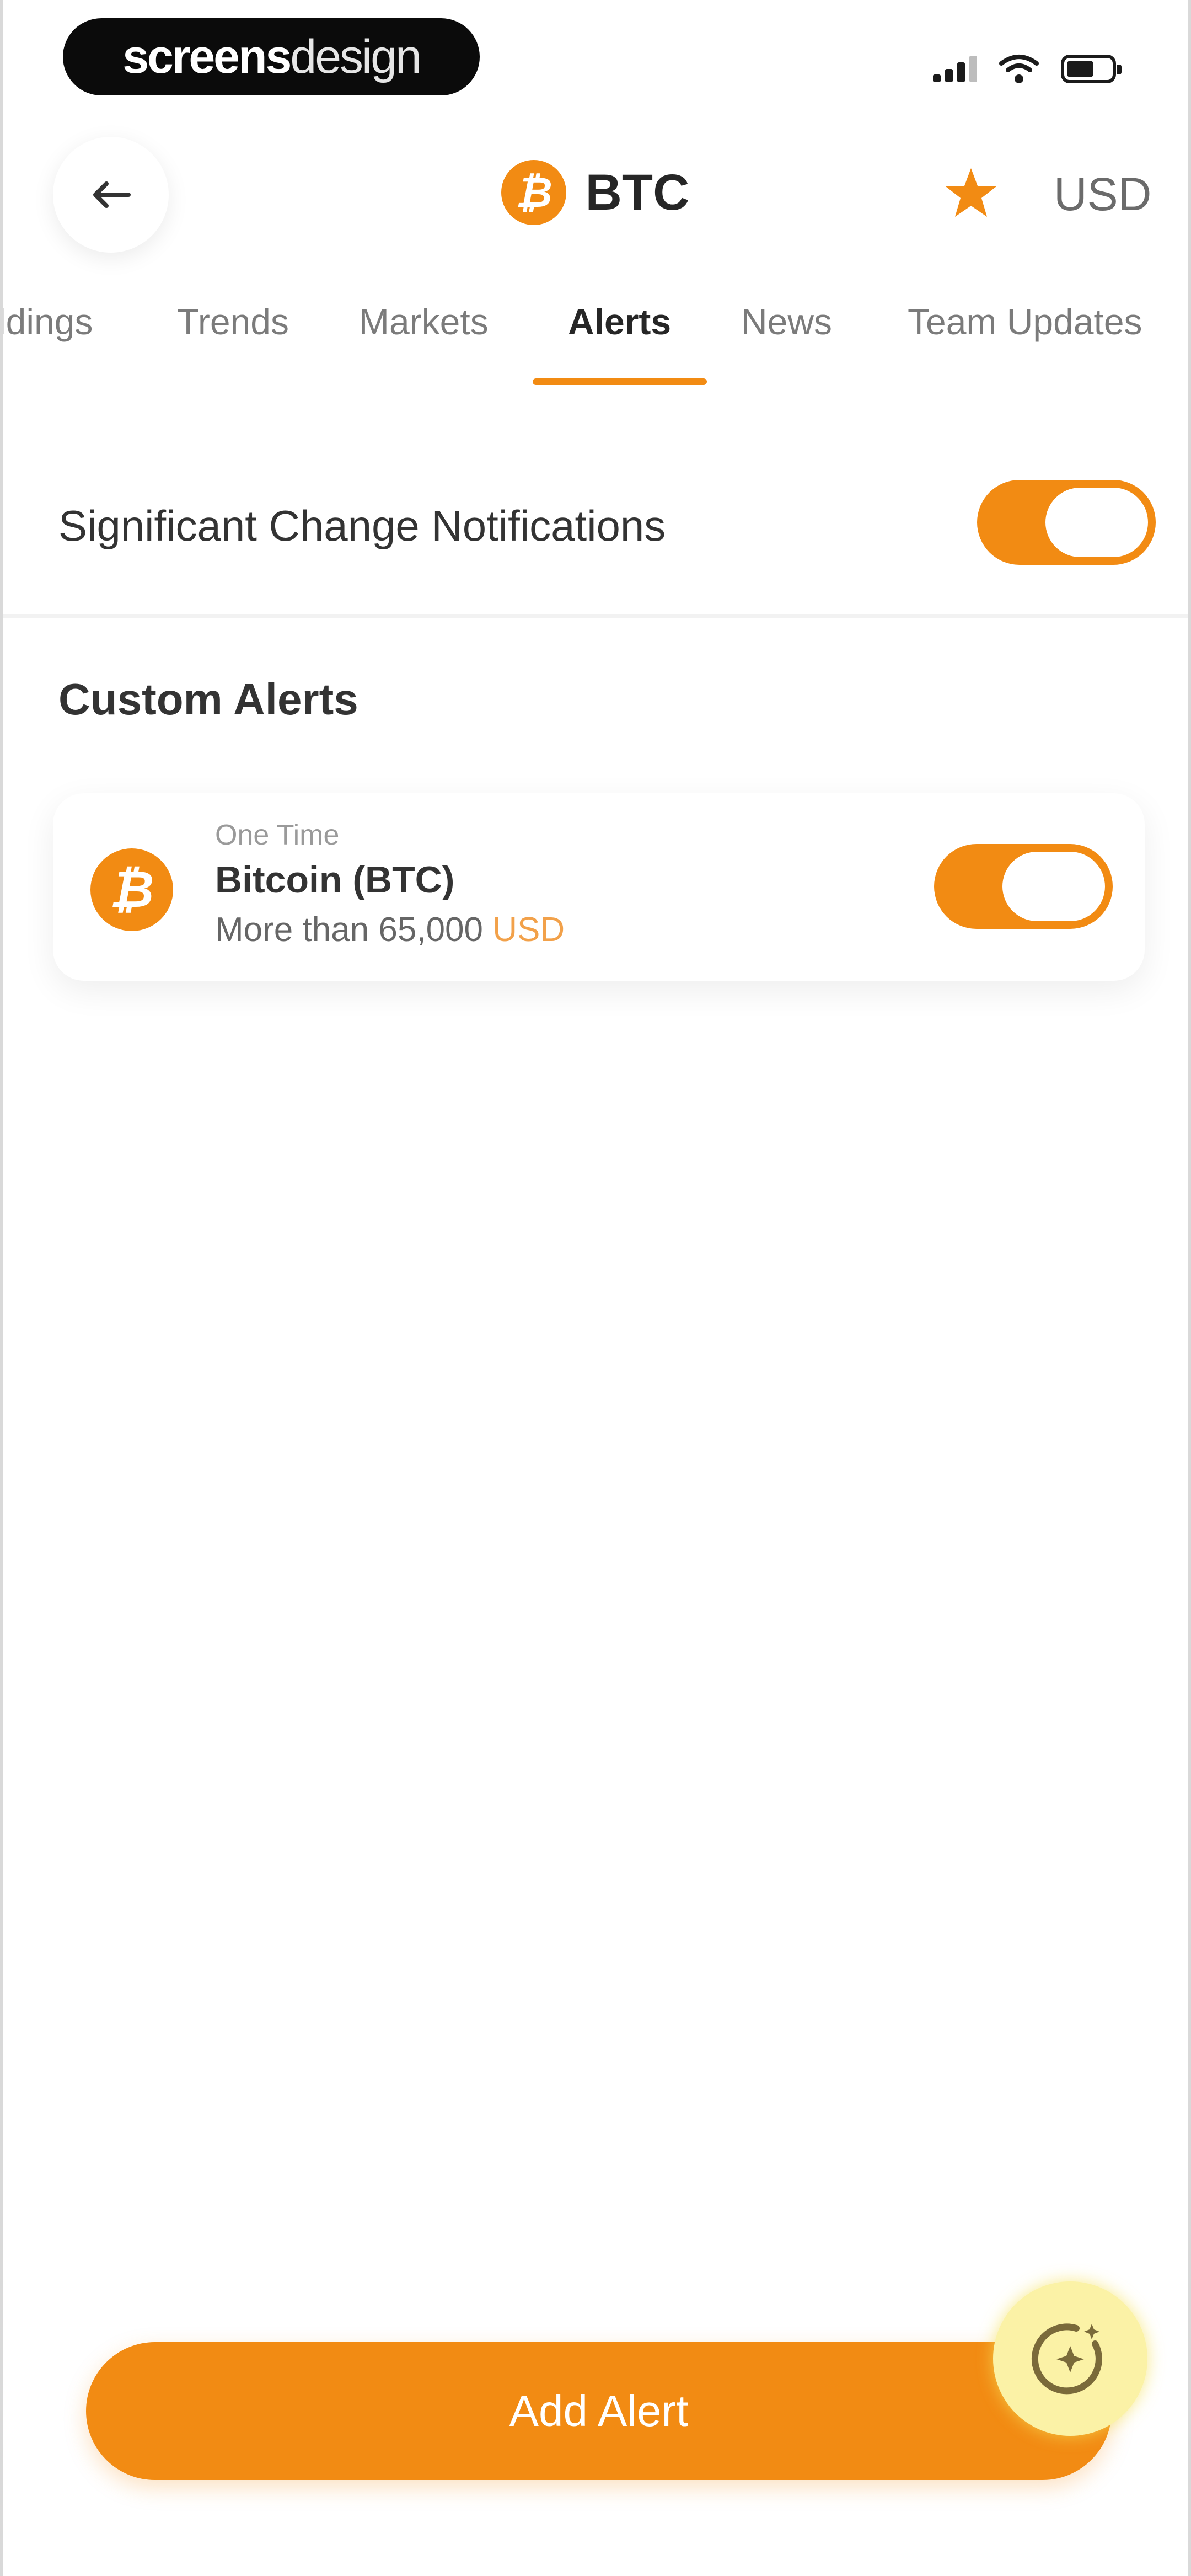 This screenshot has height=2576, width=1191. Describe the element at coordinates (424, 322) in the screenshot. I see `tab-markets: Markets` at that location.